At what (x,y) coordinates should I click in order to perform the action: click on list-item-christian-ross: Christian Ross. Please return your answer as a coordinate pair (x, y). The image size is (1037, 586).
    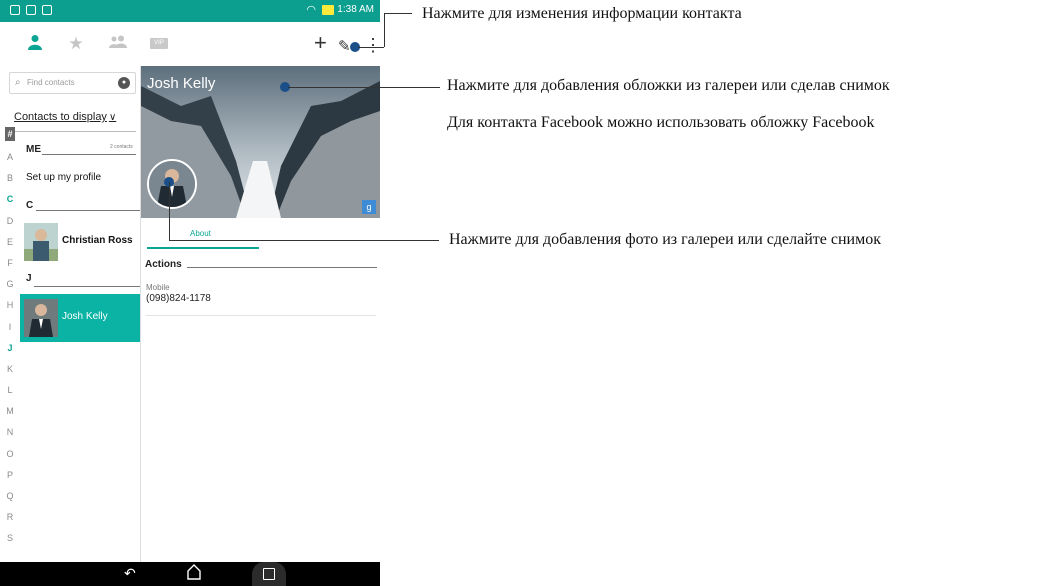
    Looking at the image, I should click on (80, 242).